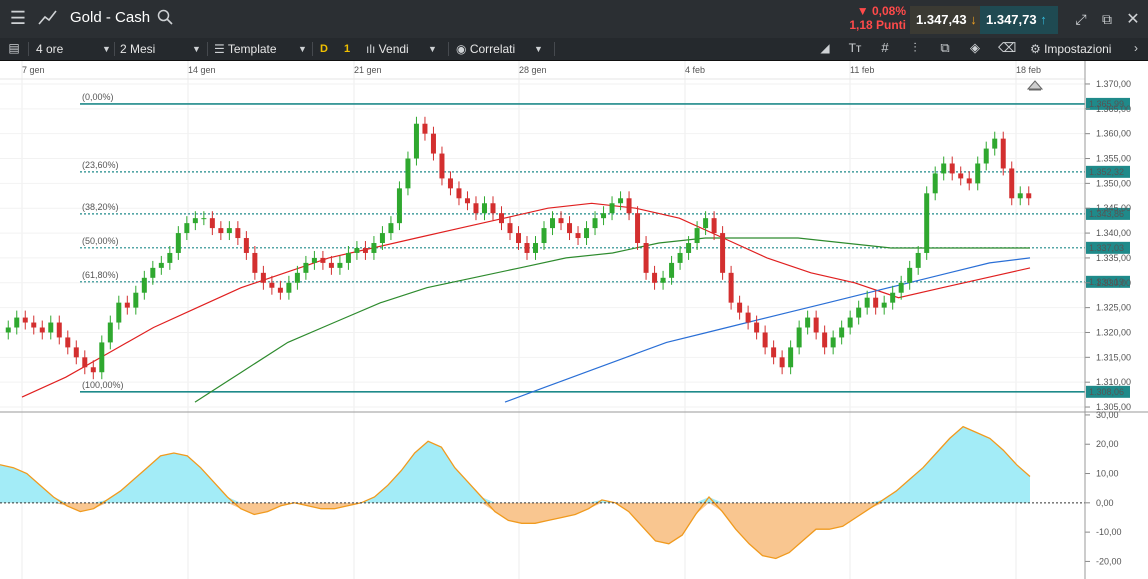  What do you see at coordinates (324, 49) in the screenshot?
I see `d-button: D` at bounding box center [324, 49].